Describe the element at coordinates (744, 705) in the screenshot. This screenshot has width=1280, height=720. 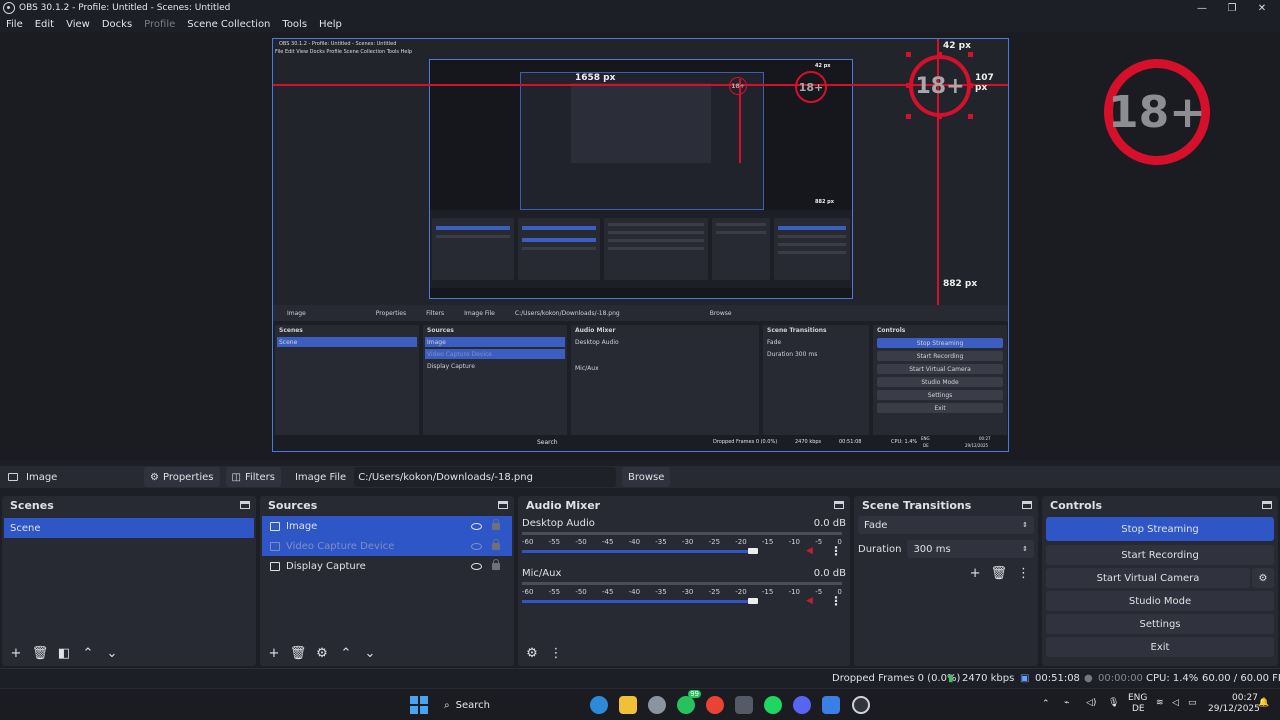
I see `app-cube-icon` at that location.